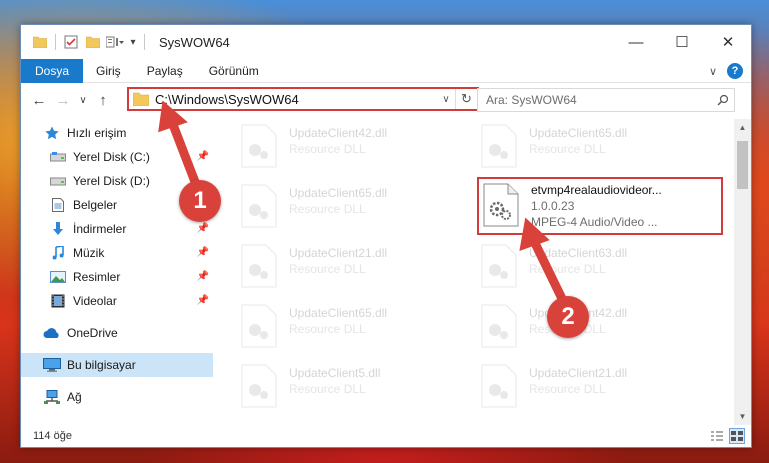 Image resolution: width=769 pixels, height=463 pixels. I want to click on window-title: SysWOW64, so click(194, 42).